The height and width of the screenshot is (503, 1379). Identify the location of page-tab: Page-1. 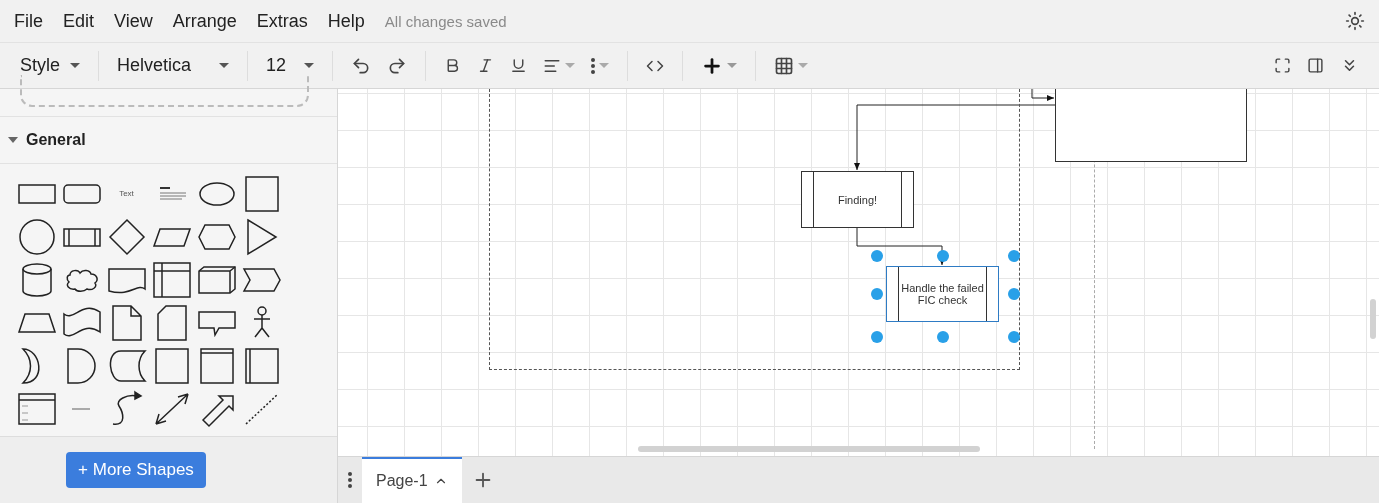
(412, 480).